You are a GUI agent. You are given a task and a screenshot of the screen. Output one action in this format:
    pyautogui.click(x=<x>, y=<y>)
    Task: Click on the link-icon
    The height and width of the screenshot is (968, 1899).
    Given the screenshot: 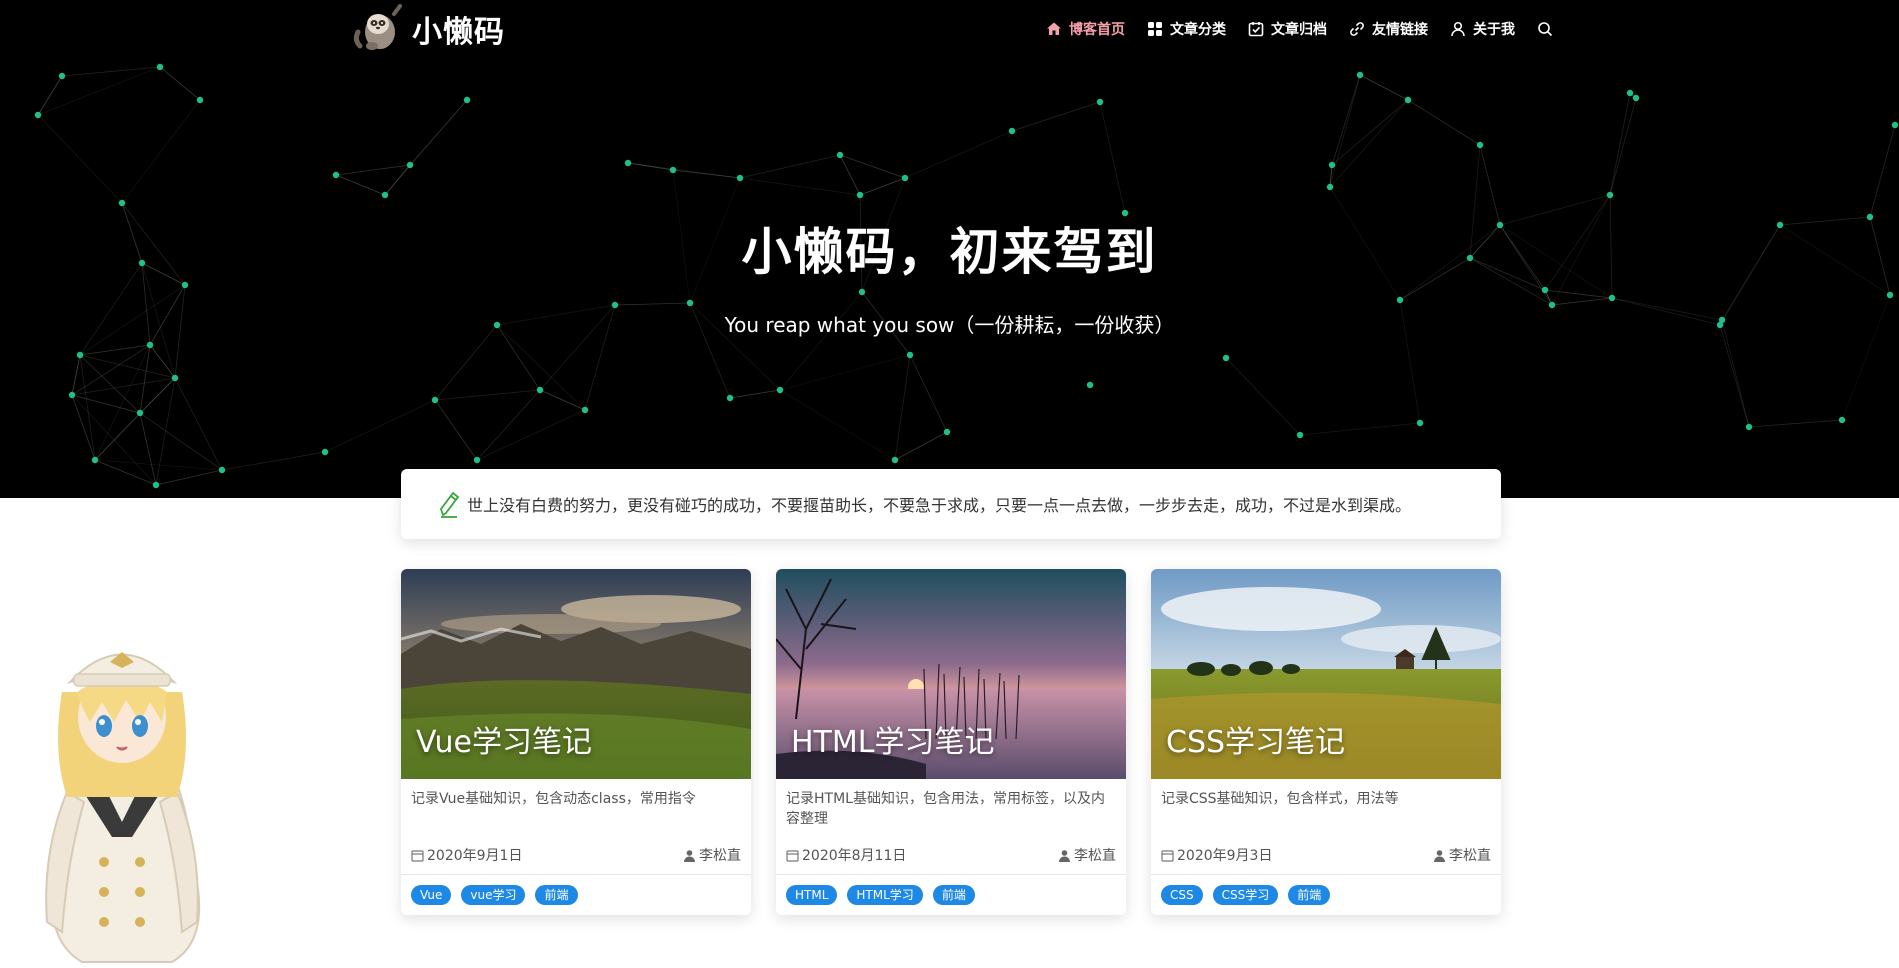 What is the action you would take?
    pyautogui.click(x=1357, y=29)
    